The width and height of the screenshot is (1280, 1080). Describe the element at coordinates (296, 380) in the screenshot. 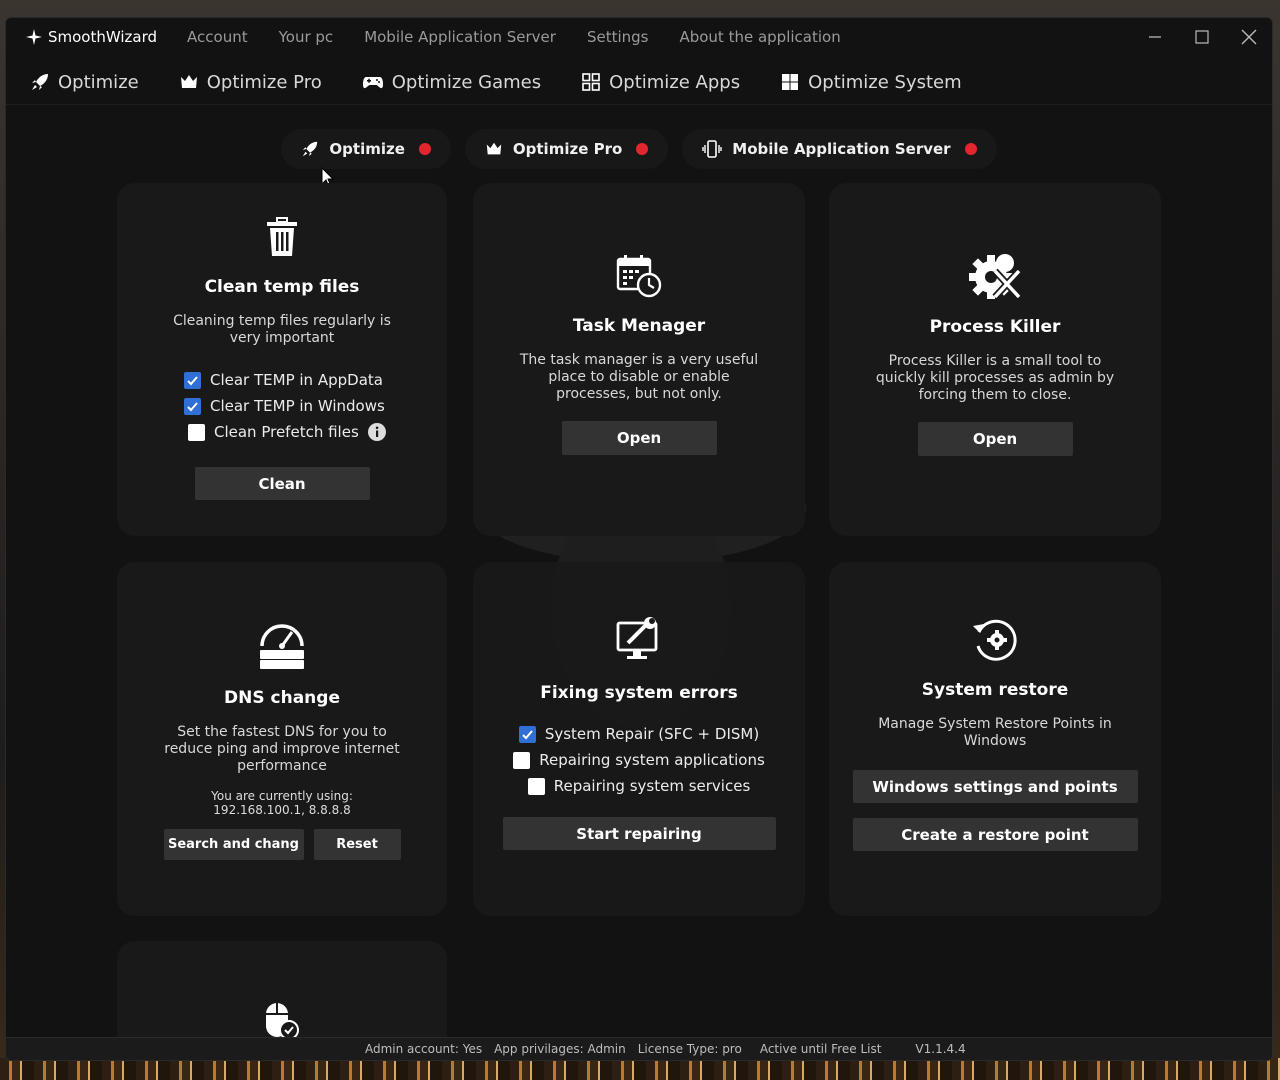

I see `checkbox-label: Clear TEMP in AppData` at that location.